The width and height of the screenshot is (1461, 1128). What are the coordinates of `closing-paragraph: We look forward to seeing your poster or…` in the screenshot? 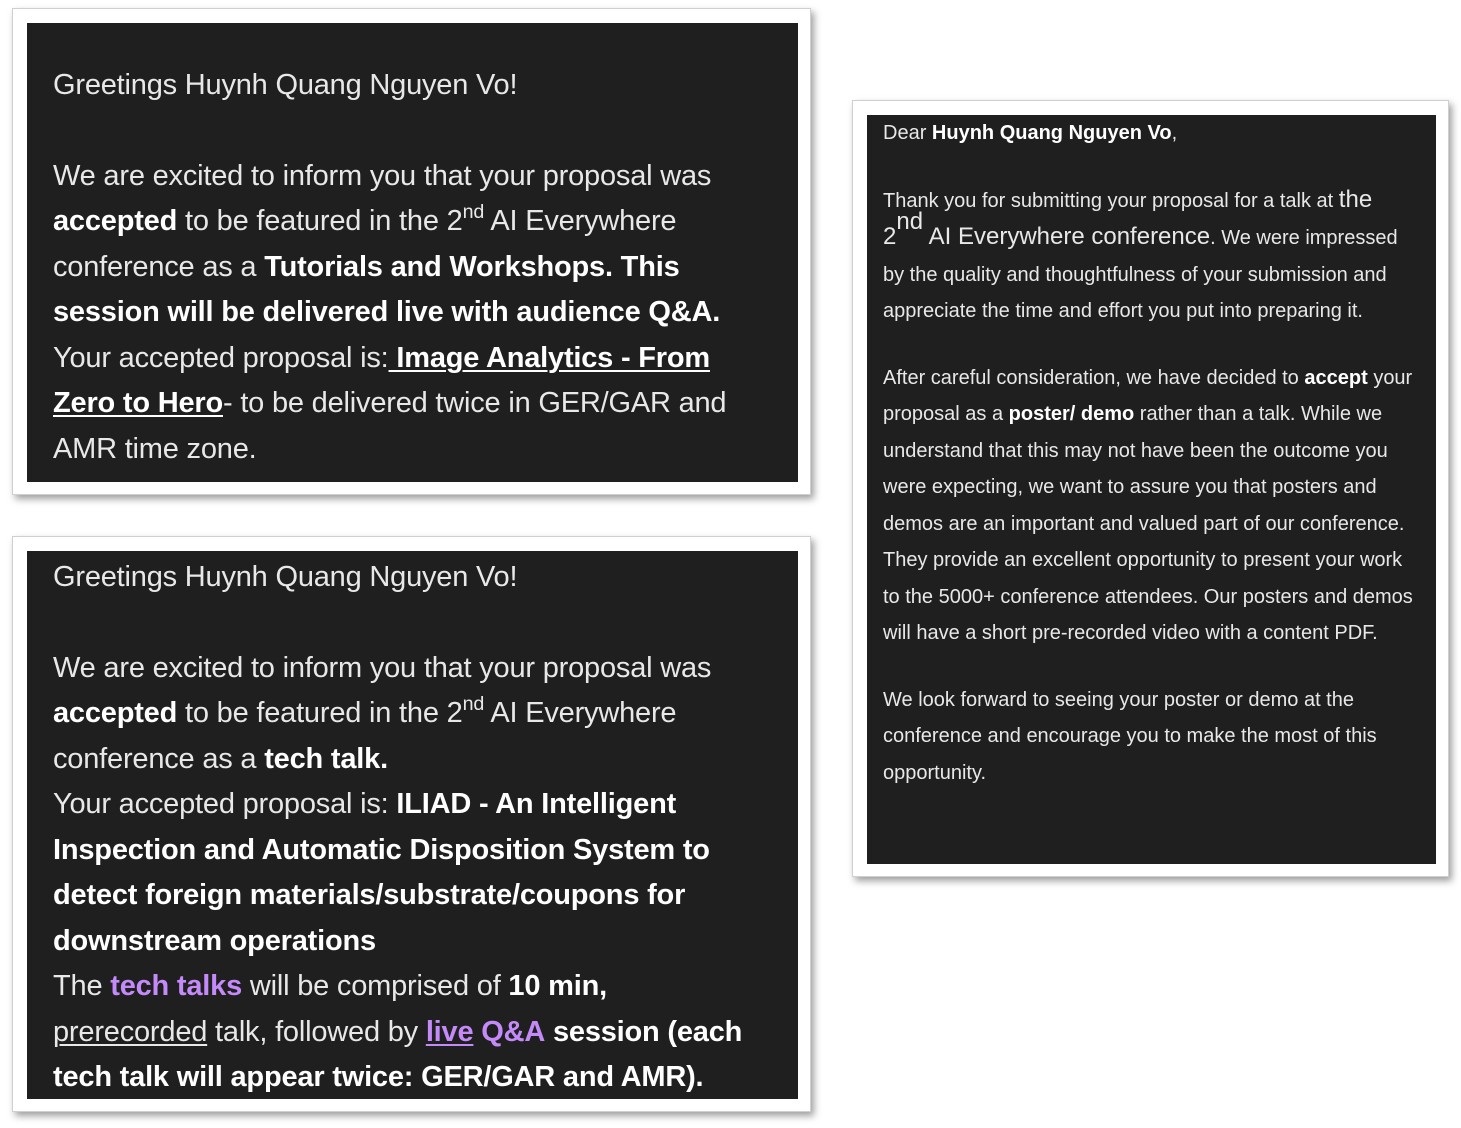 It's located at (1130, 736).